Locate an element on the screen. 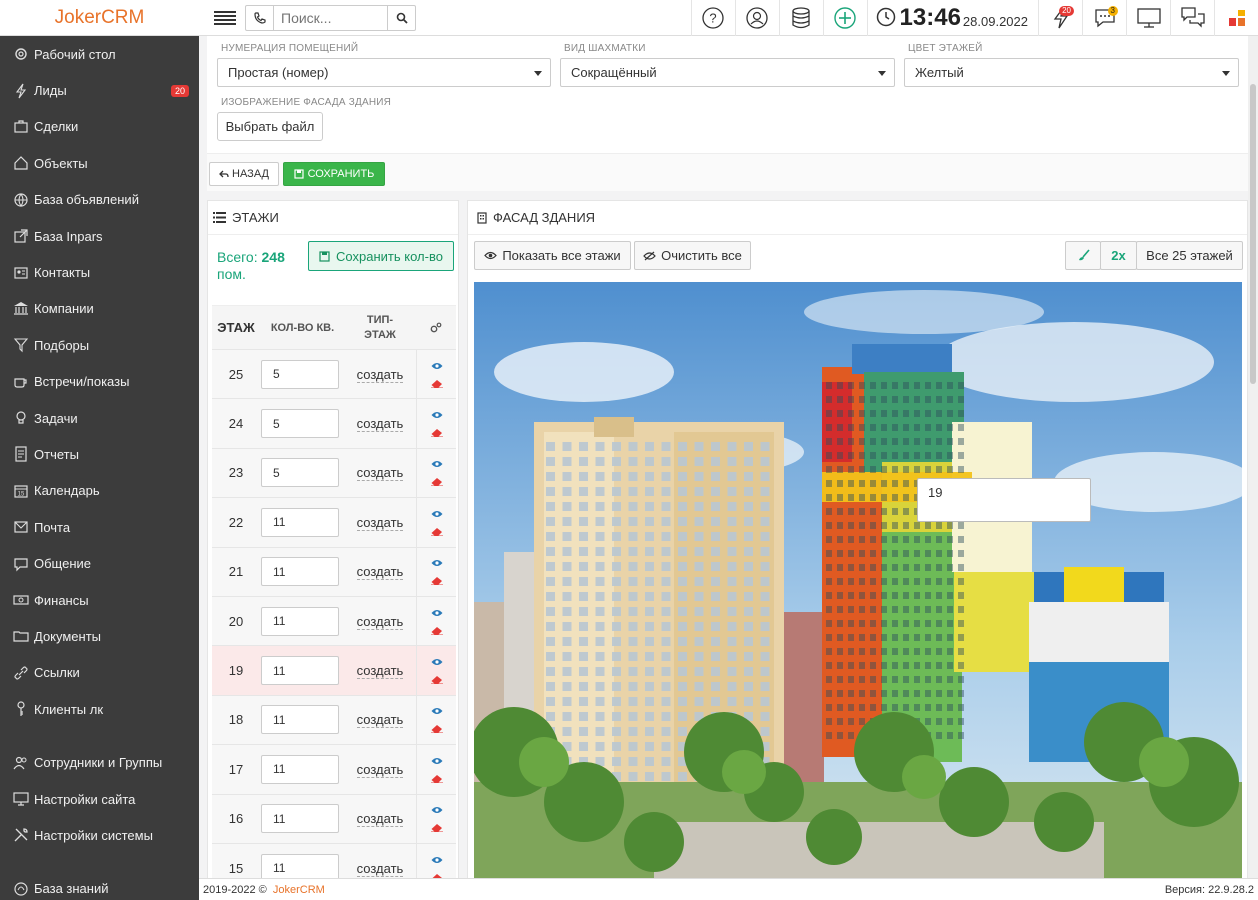 The image size is (1258, 900). sidebar-item: Клиенты лк is located at coordinates (99, 709).